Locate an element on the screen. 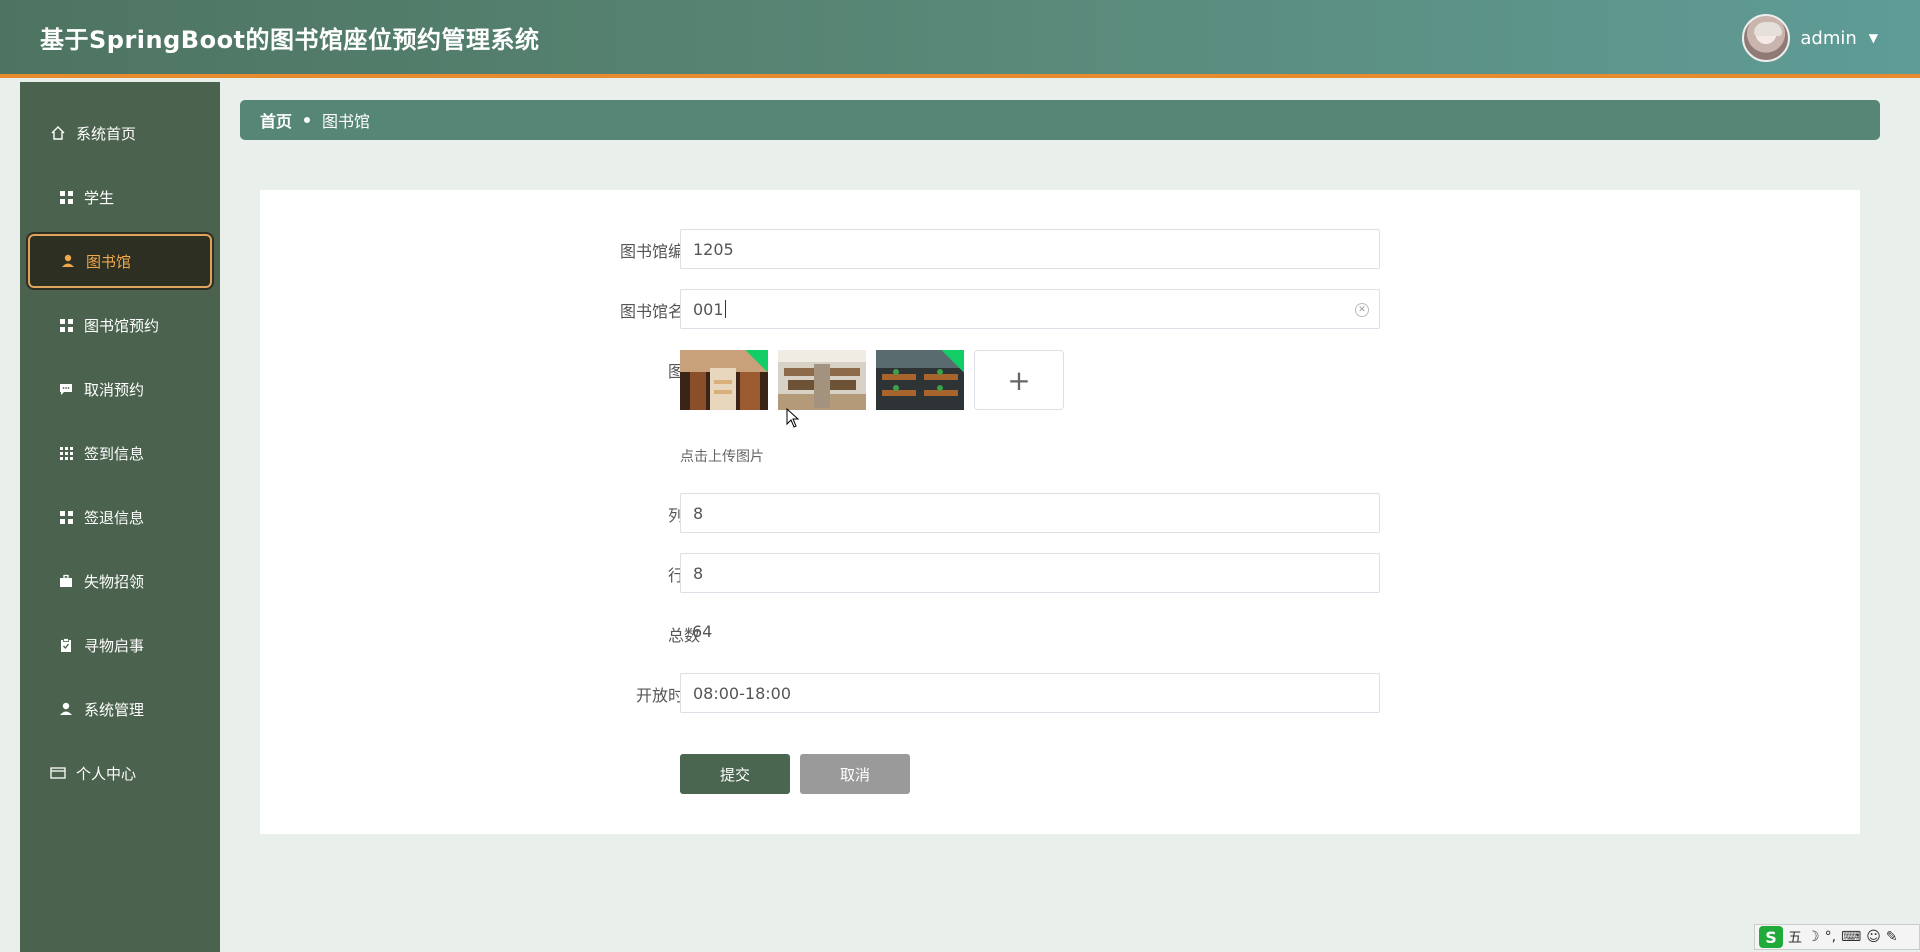 This screenshot has height=952, width=1920. rows-value: 8 is located at coordinates (698, 573).